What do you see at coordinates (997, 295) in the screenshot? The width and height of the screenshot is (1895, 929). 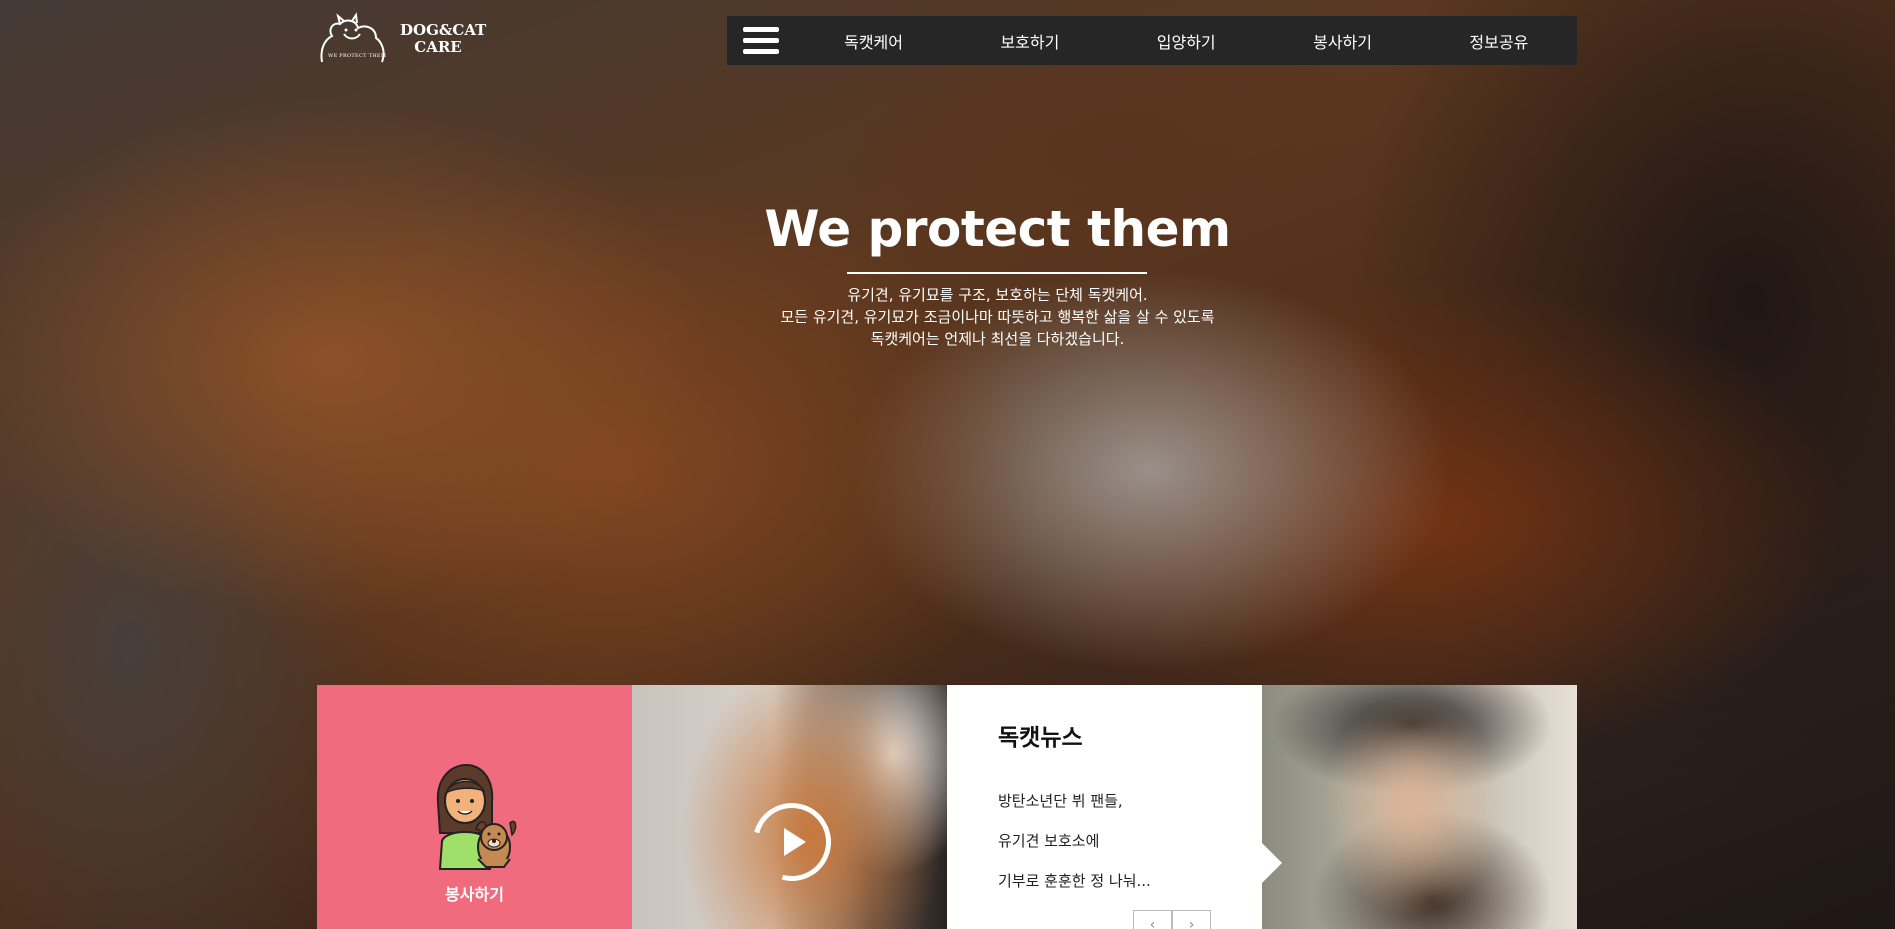 I see `hero-desc-line1: 유기견, 유기묘를 구조, 보호하는 단체 독캣케어.` at bounding box center [997, 295].